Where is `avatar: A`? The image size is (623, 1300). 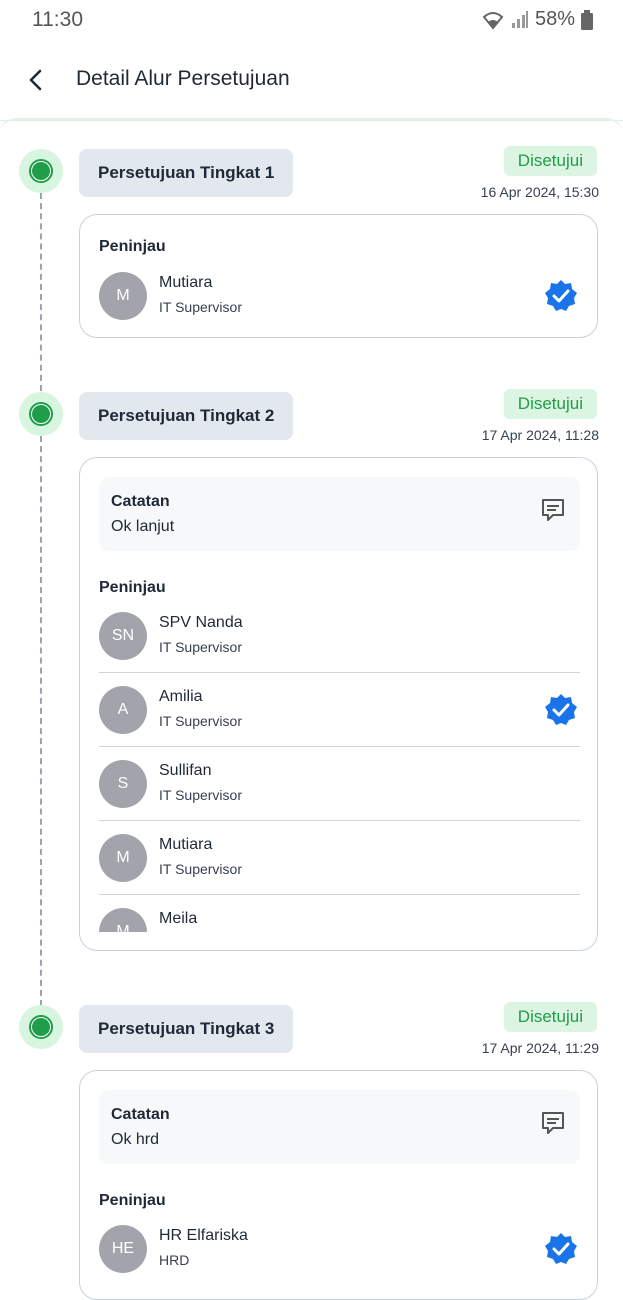 avatar: A is located at coordinates (123, 710).